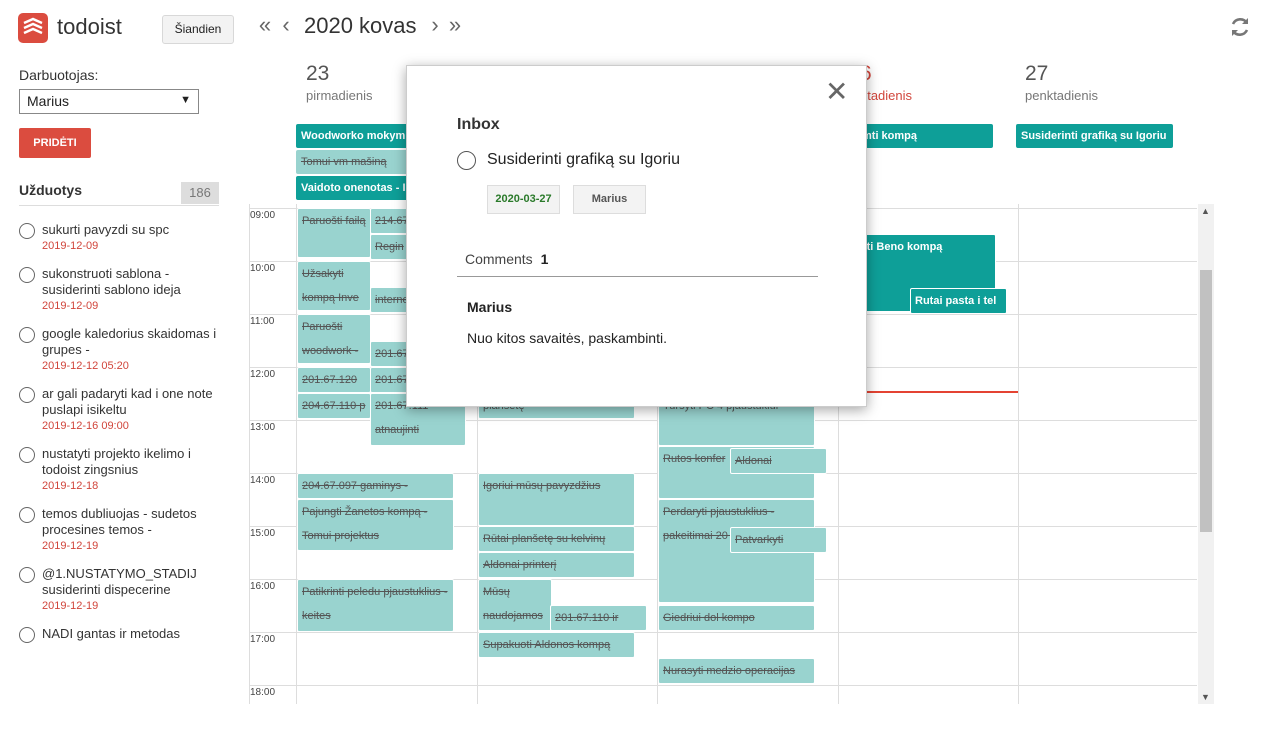  I want to click on calendar-event: Nurasyti medzio operacijas, so click(736, 671).